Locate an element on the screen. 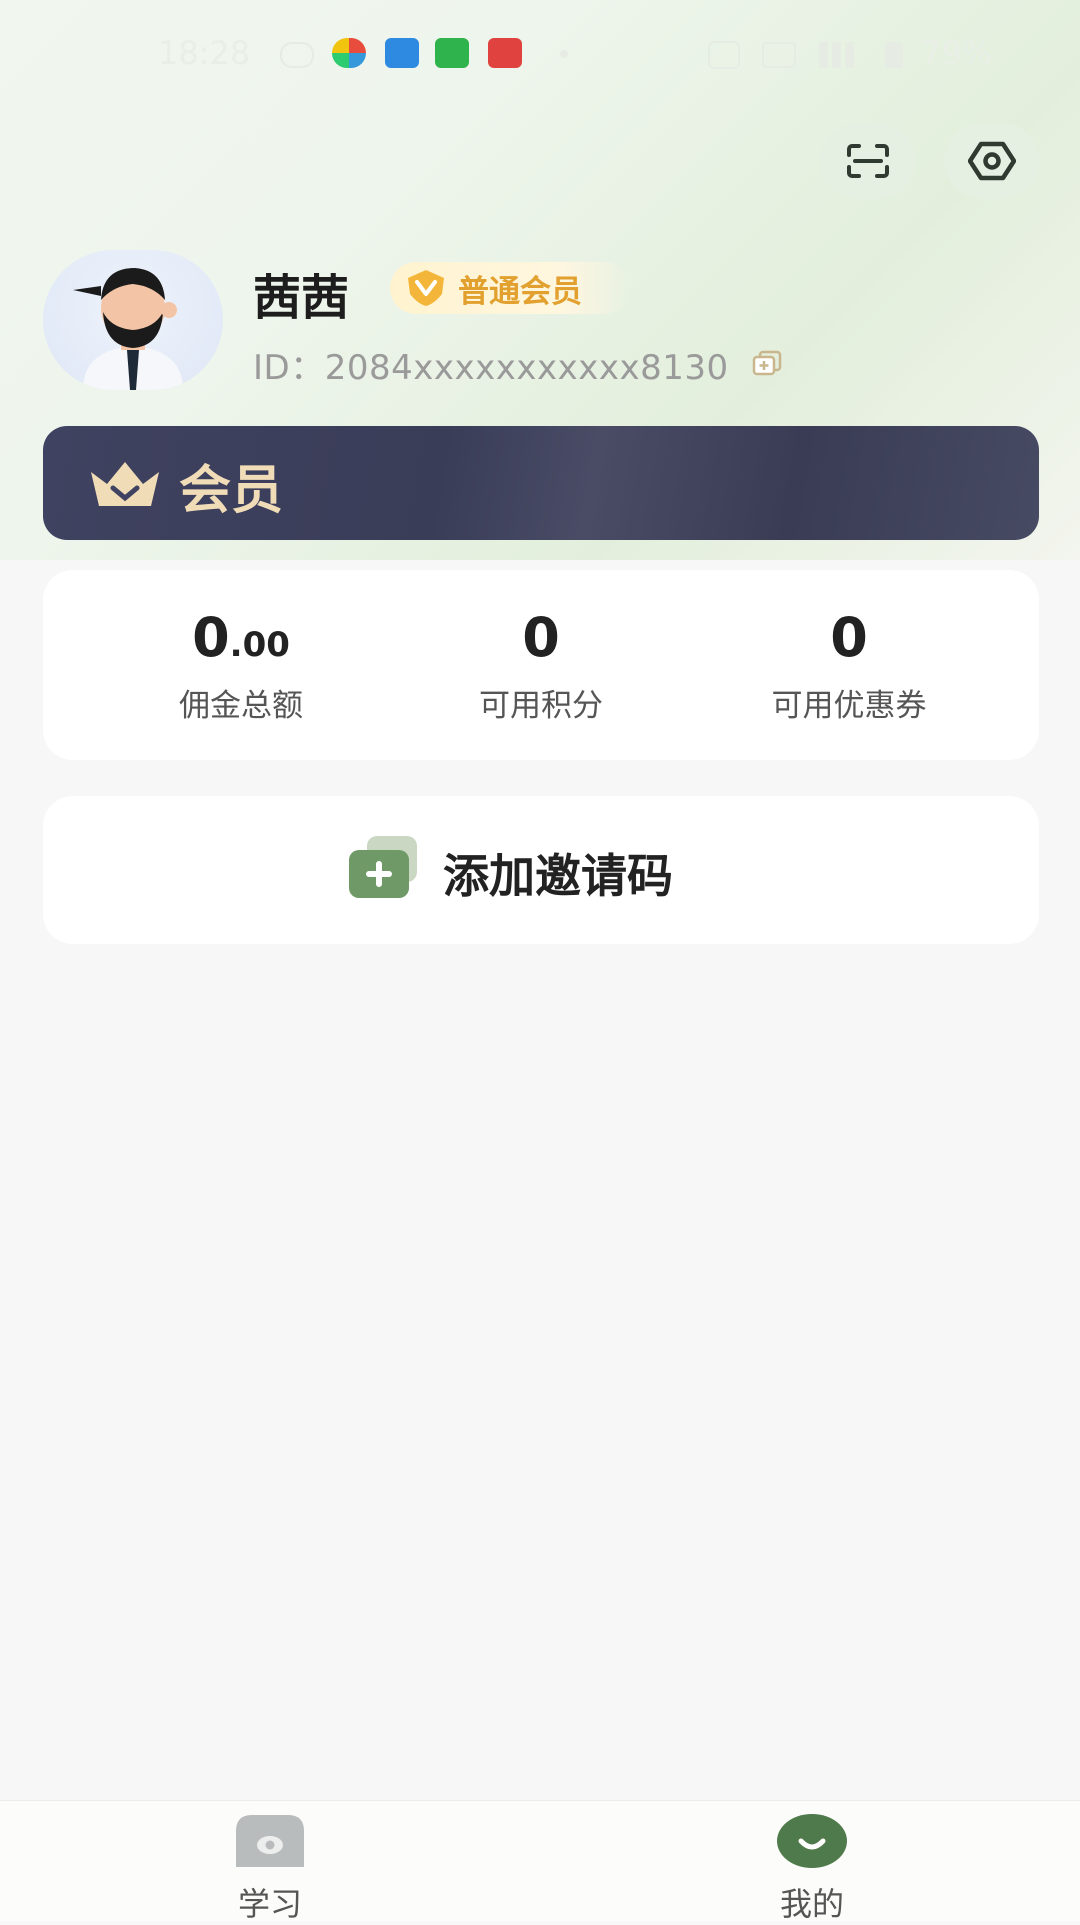 The height and width of the screenshot is (1925, 1080). member-level-label: 普通会员 is located at coordinates (520, 291).